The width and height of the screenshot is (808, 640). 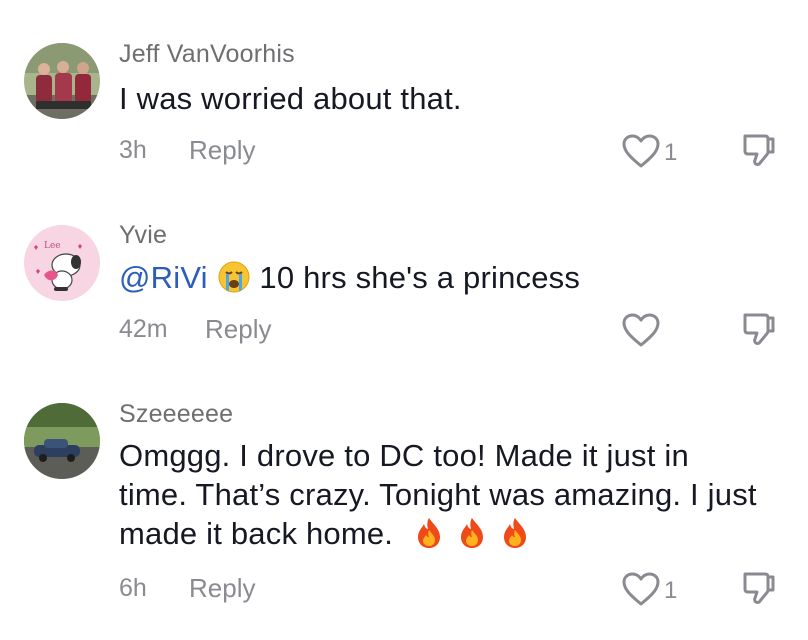 I want to click on comment-line-with-emoji: made it back home., so click(x=454, y=536).